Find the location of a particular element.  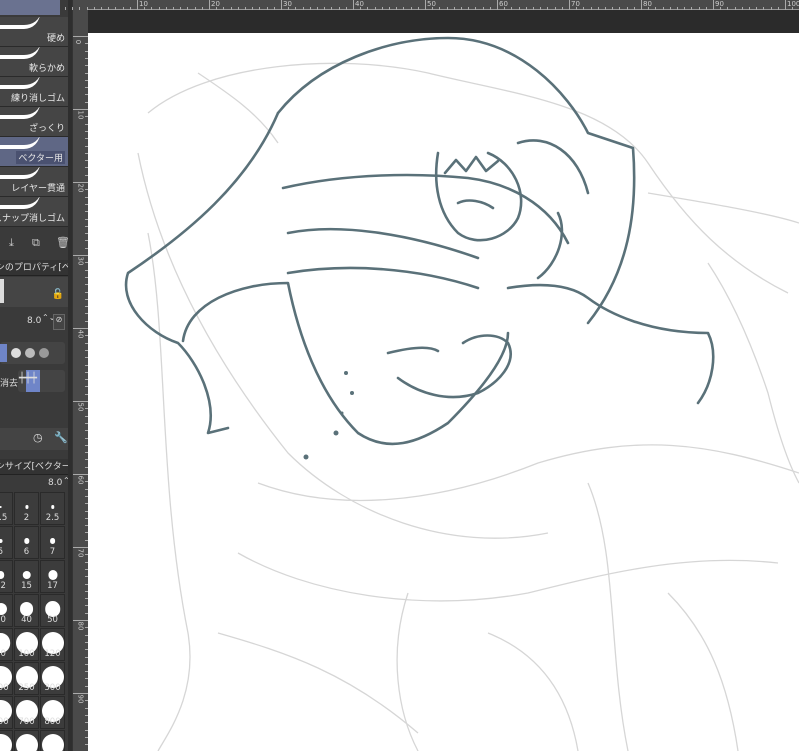

brush-item: 軟らかめ is located at coordinates (34, 62).